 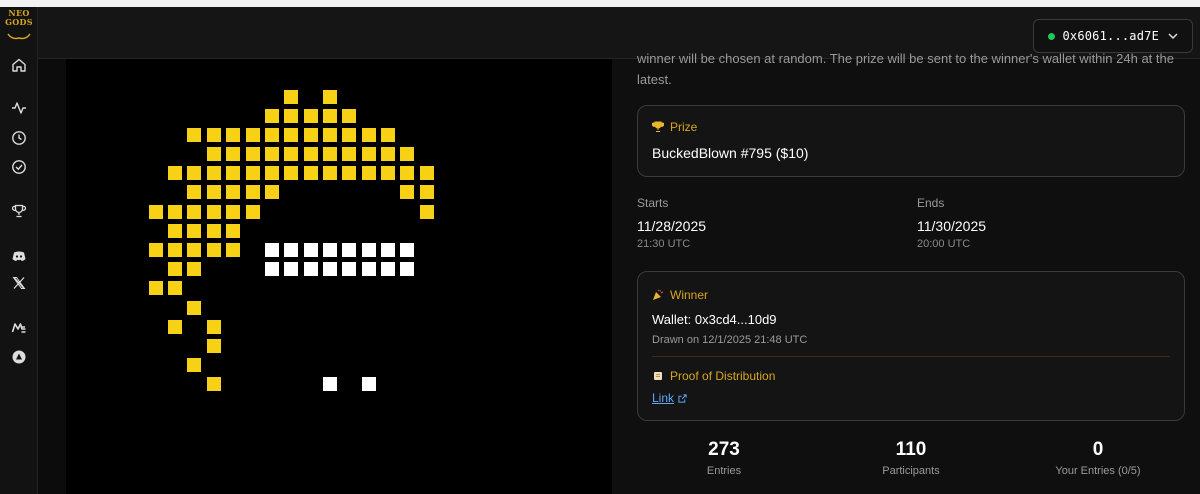 I want to click on sidebar: NEO GODS, so click(x=19, y=250).